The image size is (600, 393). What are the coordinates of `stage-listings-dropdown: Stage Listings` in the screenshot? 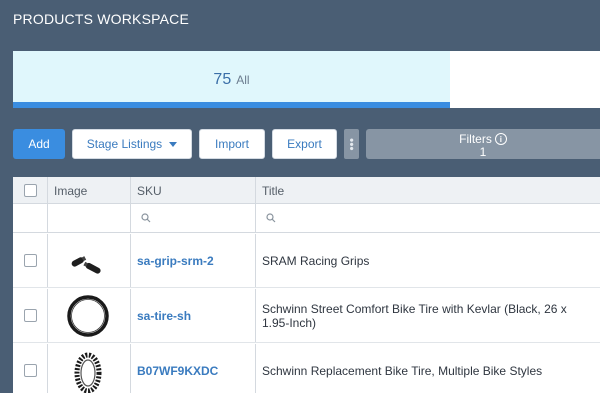 It's located at (132, 144).